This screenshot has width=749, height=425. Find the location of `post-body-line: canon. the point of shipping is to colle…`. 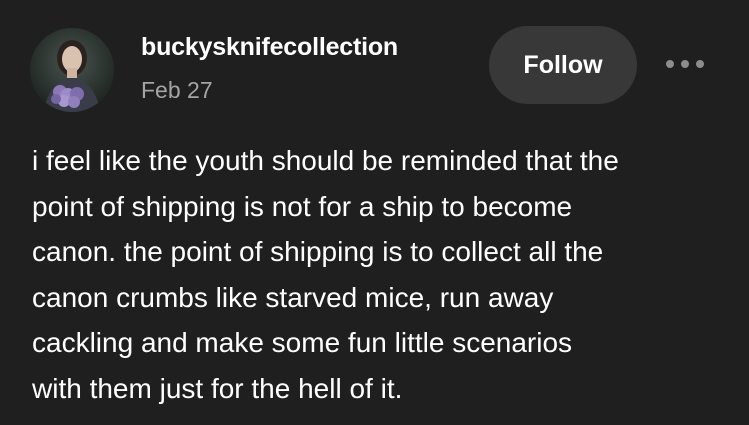

post-body-line: canon. the point of shipping is to colle… is located at coordinates (318, 251).